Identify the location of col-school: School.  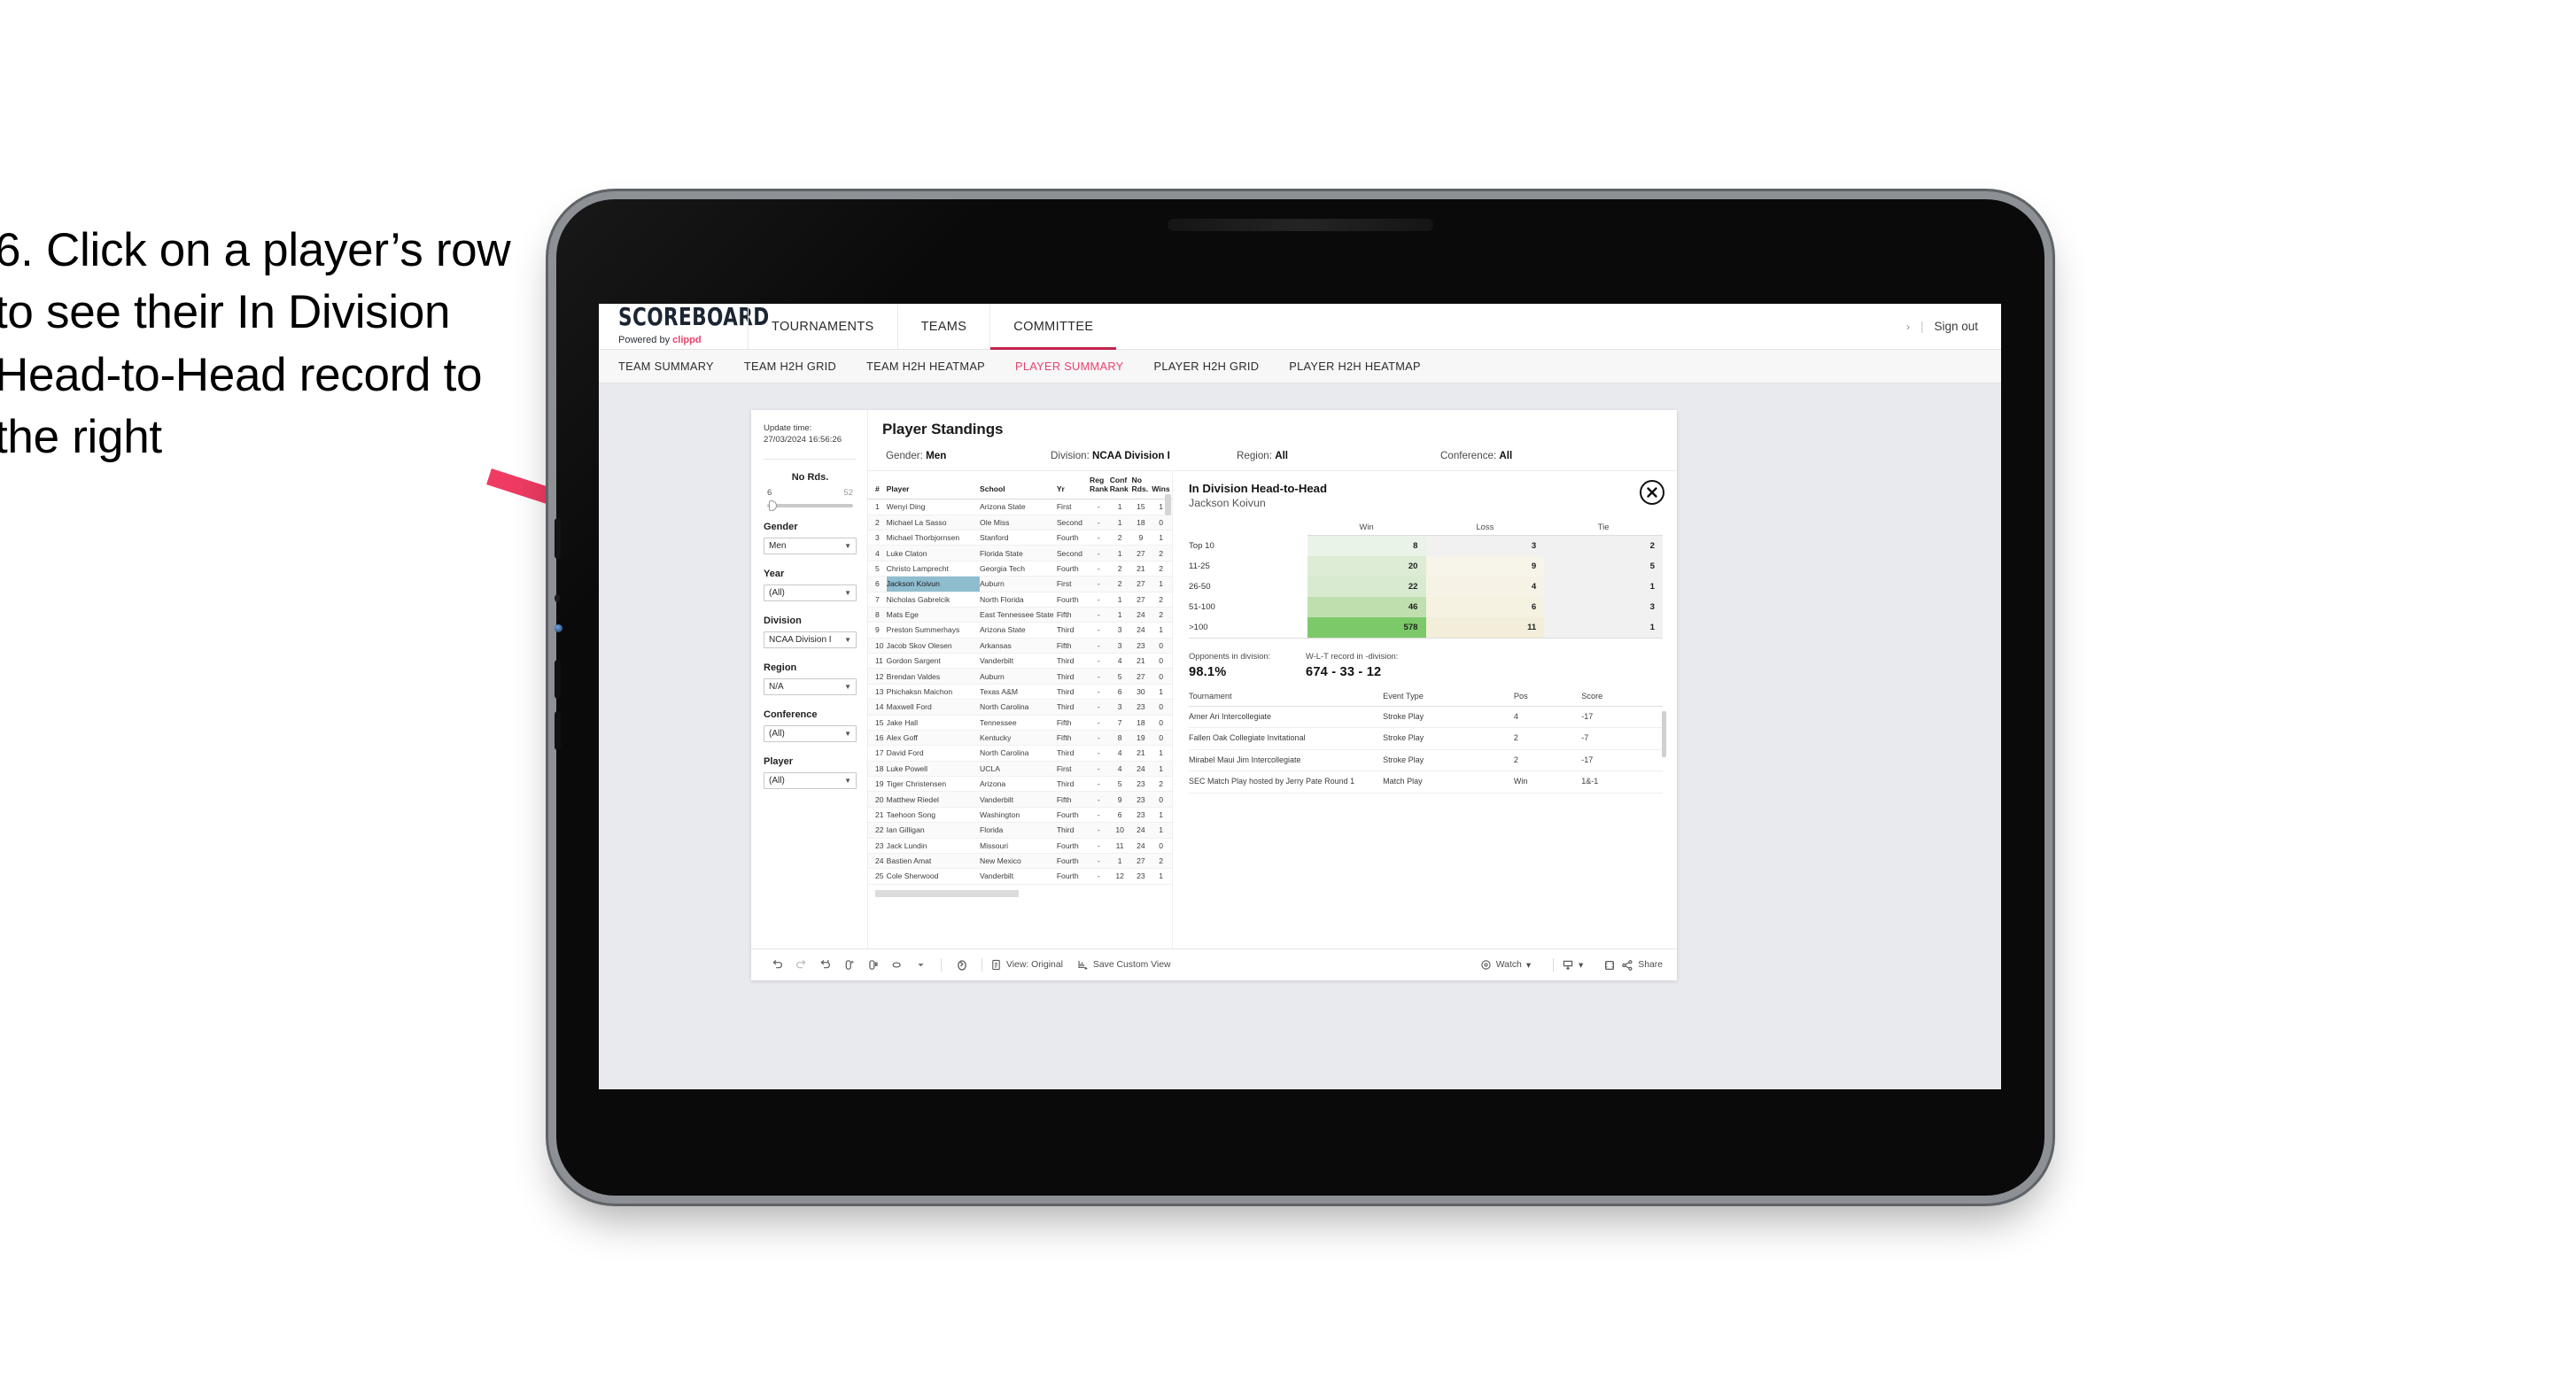
(1018, 485).